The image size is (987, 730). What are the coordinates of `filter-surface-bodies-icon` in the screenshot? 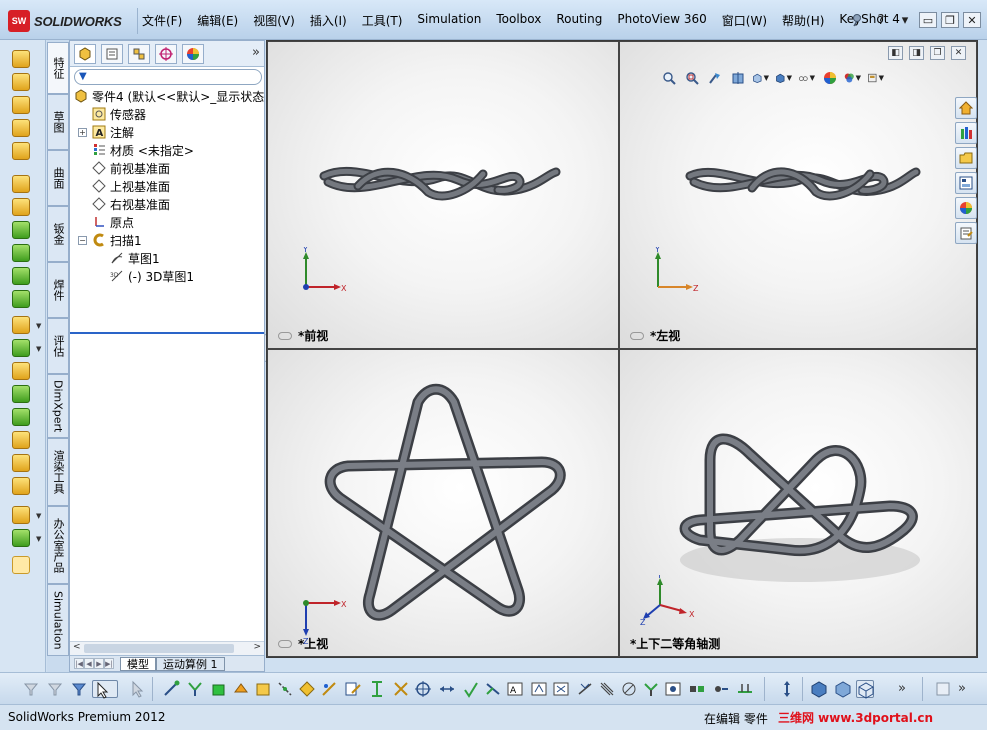 It's located at (241, 689).